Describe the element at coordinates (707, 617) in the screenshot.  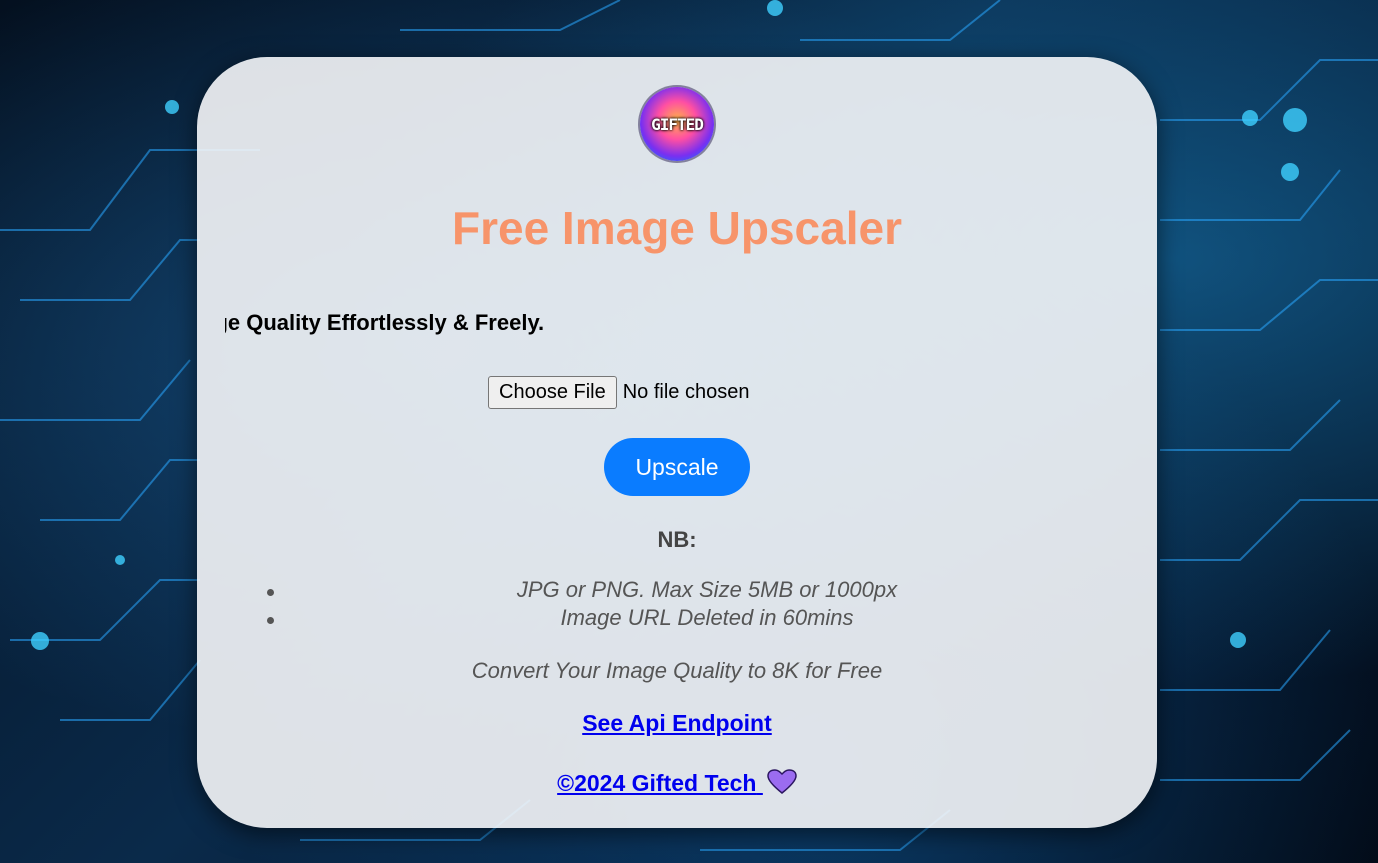
I see `note-text: Image URL Deleted in 60mins` at that location.